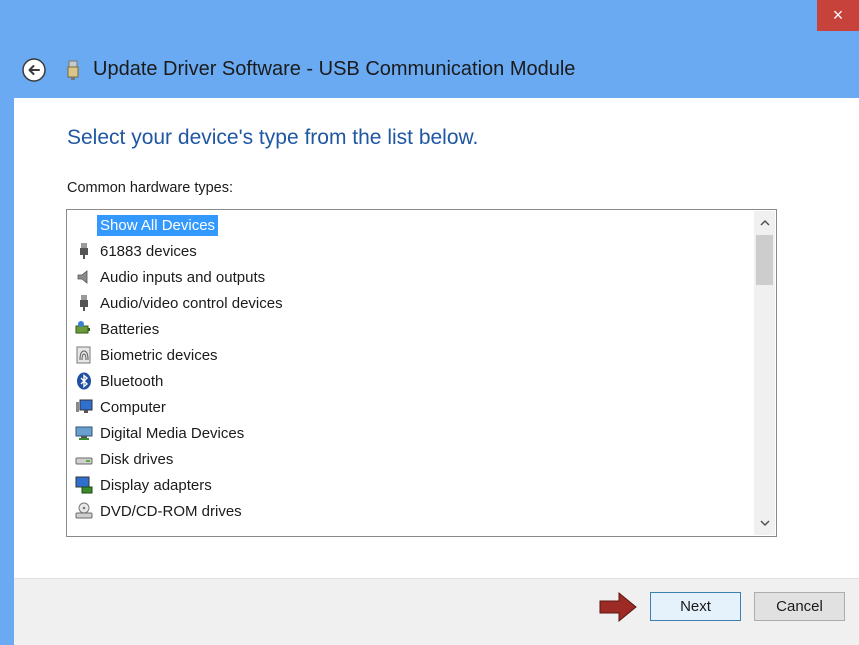  Describe the element at coordinates (838, 15) in the screenshot. I see `close-button: ×` at that location.